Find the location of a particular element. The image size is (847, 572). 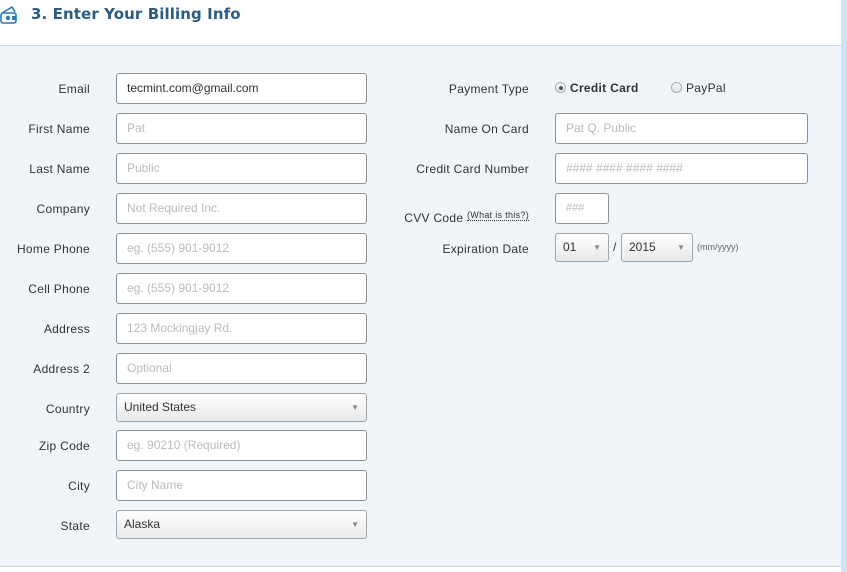

expiration-year-select: 2015 ▼ is located at coordinates (657, 247).